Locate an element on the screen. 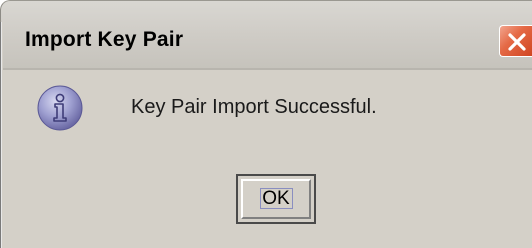 The image size is (532, 248). close-x-icon is located at coordinates (517, 42).